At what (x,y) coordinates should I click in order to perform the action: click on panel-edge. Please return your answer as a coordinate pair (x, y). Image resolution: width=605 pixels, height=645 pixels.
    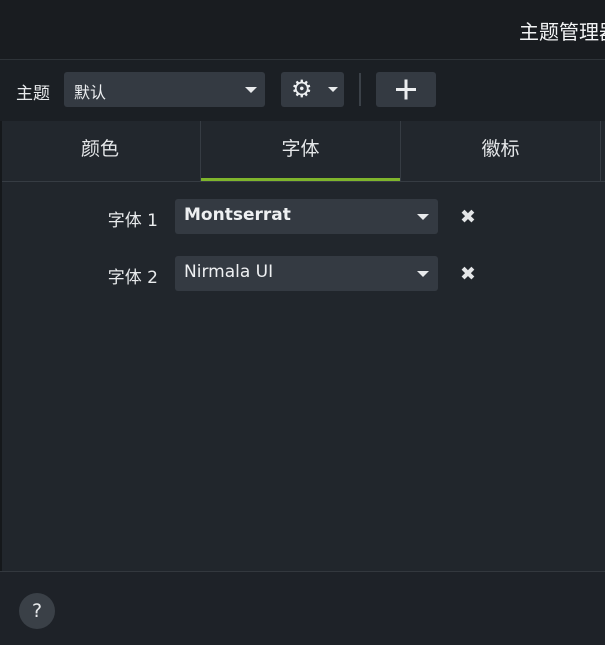
    Looking at the image, I should click on (1, 346).